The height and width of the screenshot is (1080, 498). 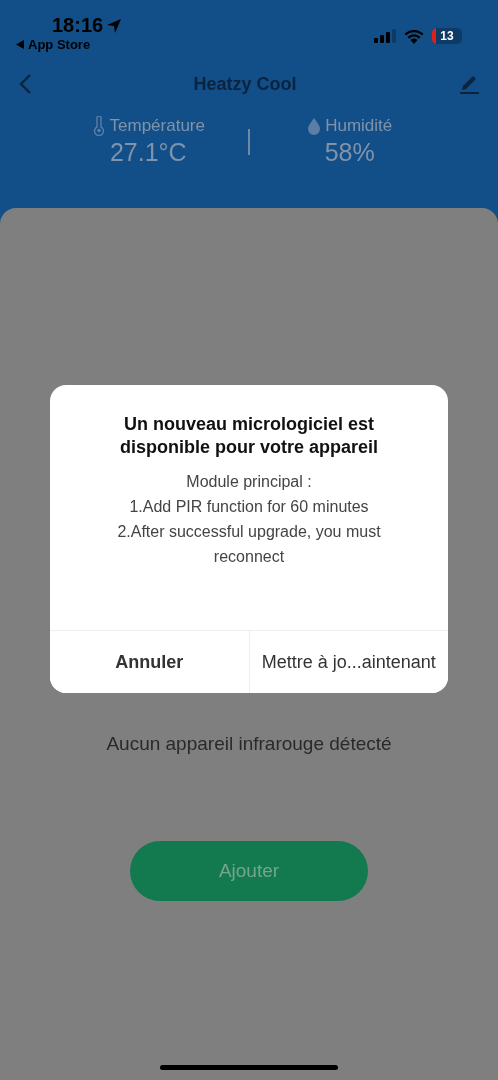 I want to click on pencil-icon, so click(x=469, y=84).